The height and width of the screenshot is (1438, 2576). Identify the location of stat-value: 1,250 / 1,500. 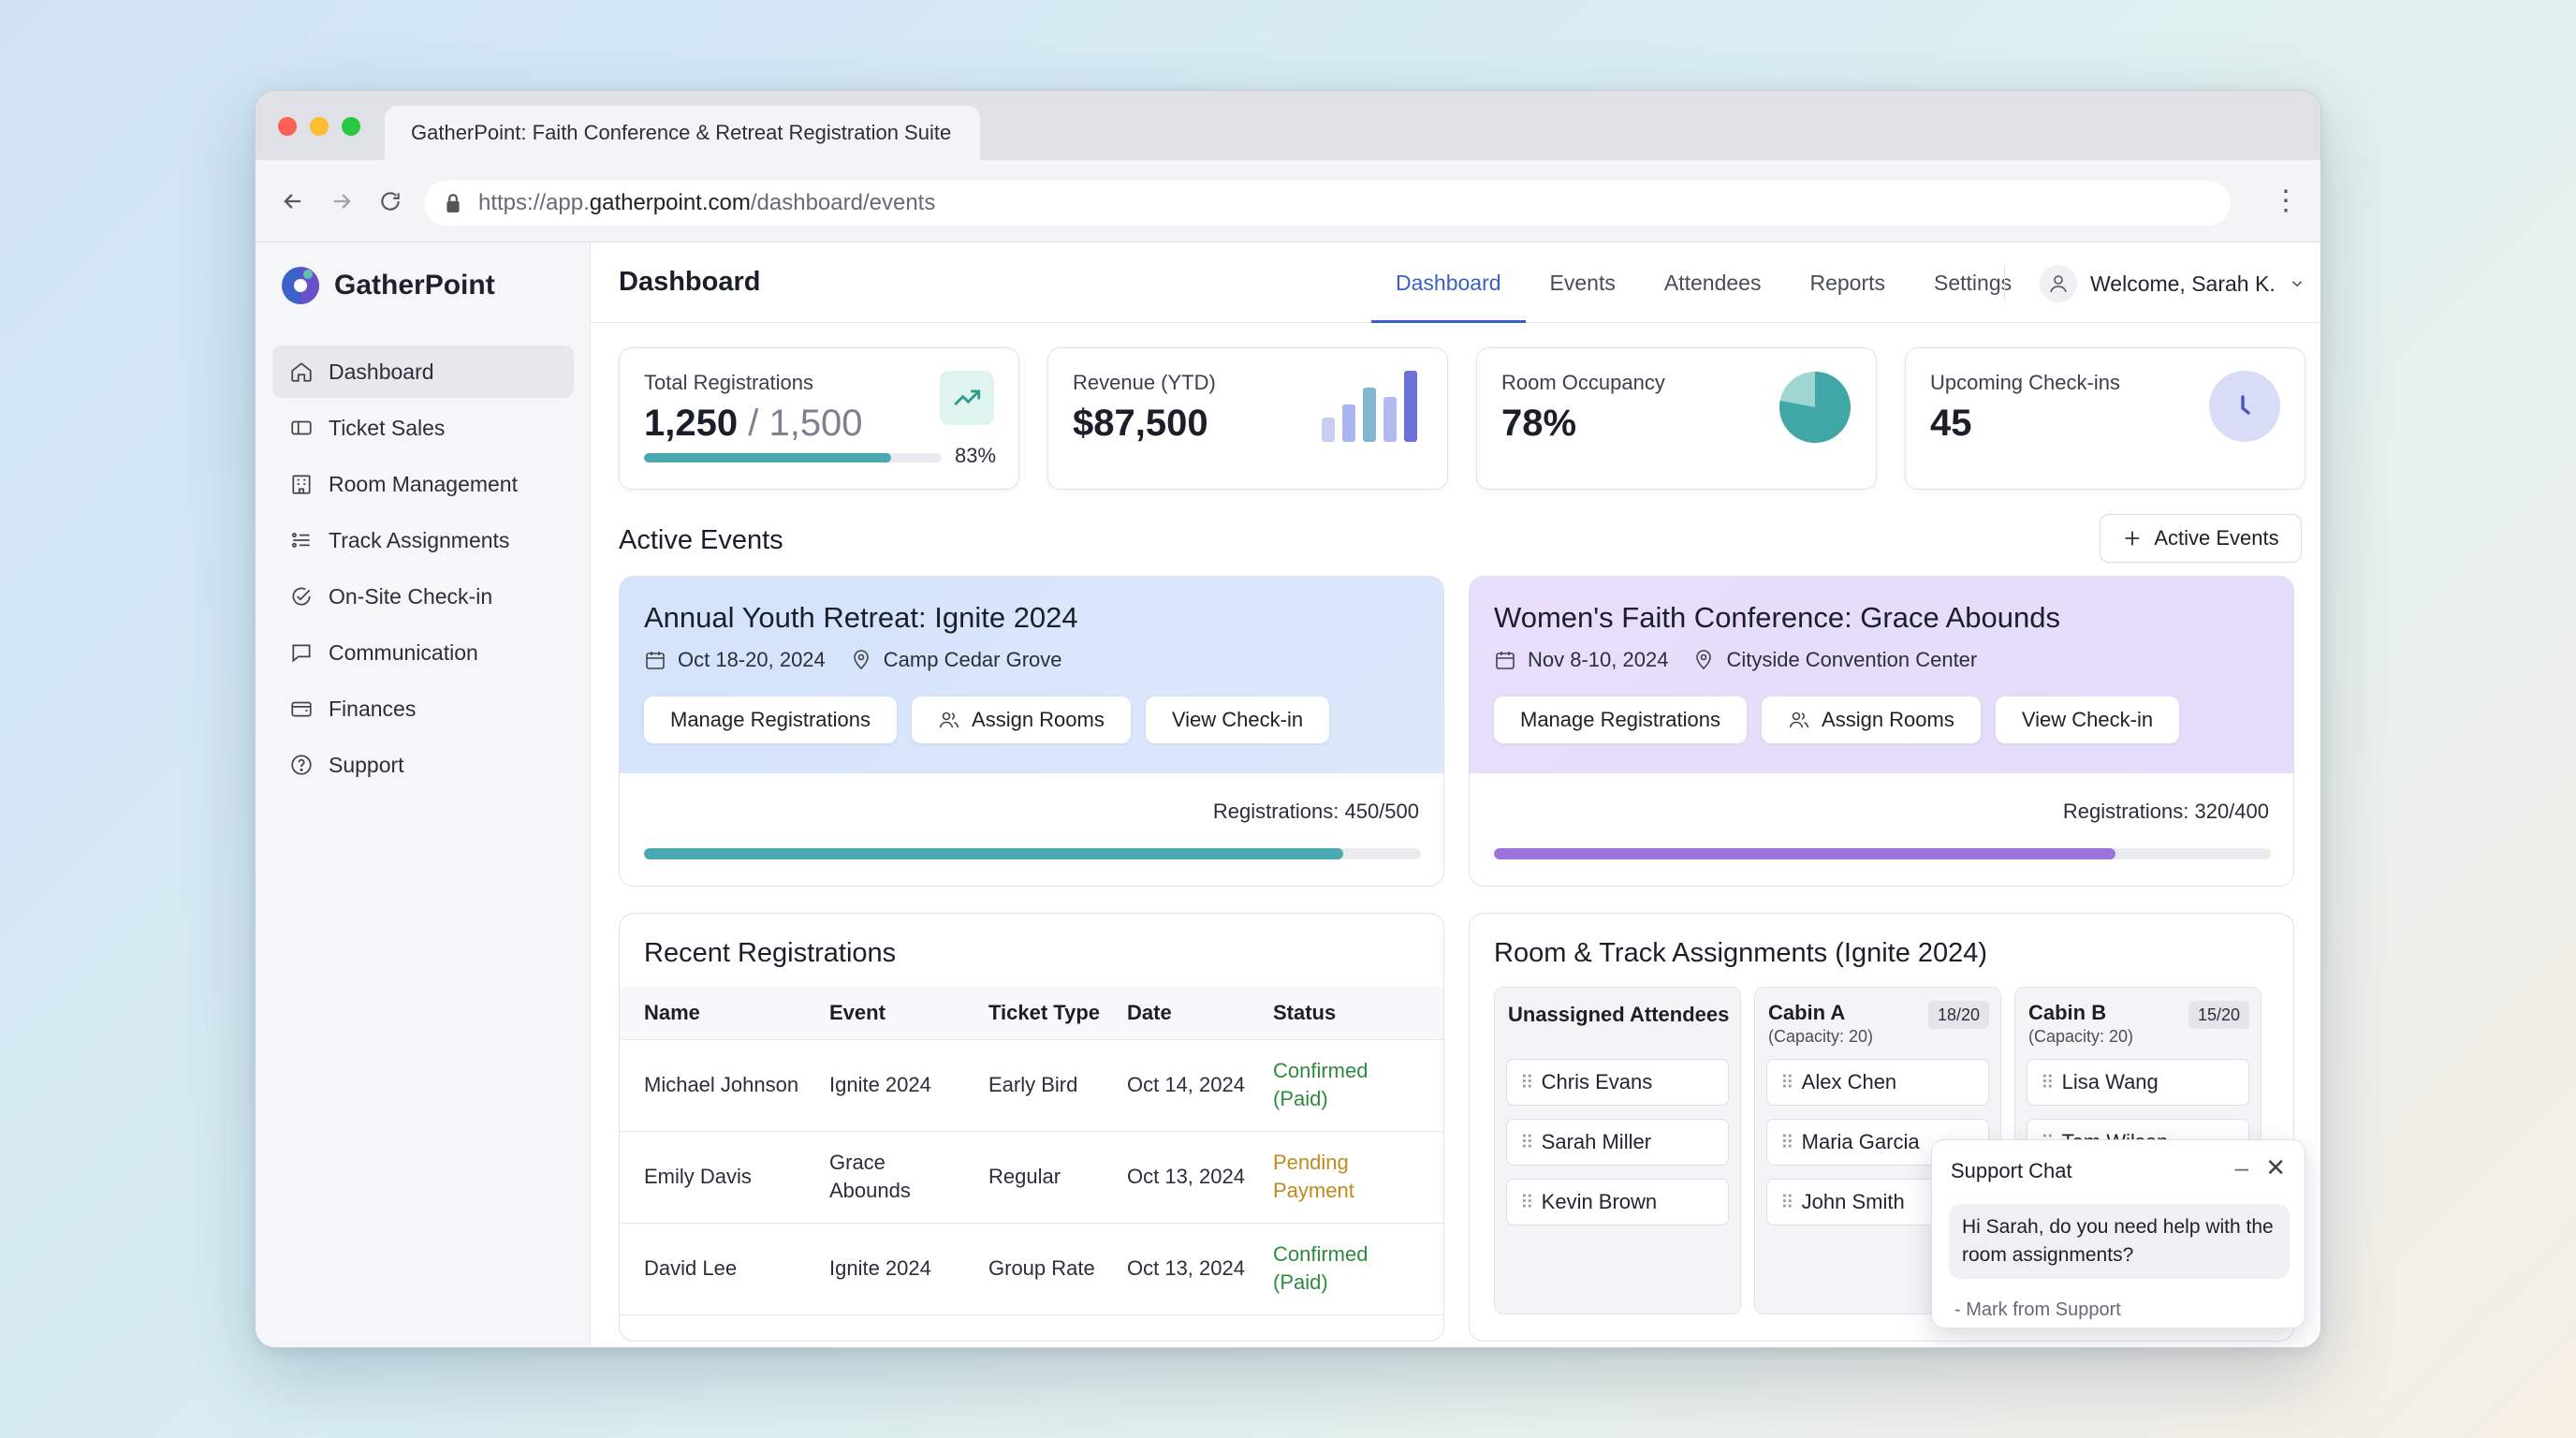
(753, 424).